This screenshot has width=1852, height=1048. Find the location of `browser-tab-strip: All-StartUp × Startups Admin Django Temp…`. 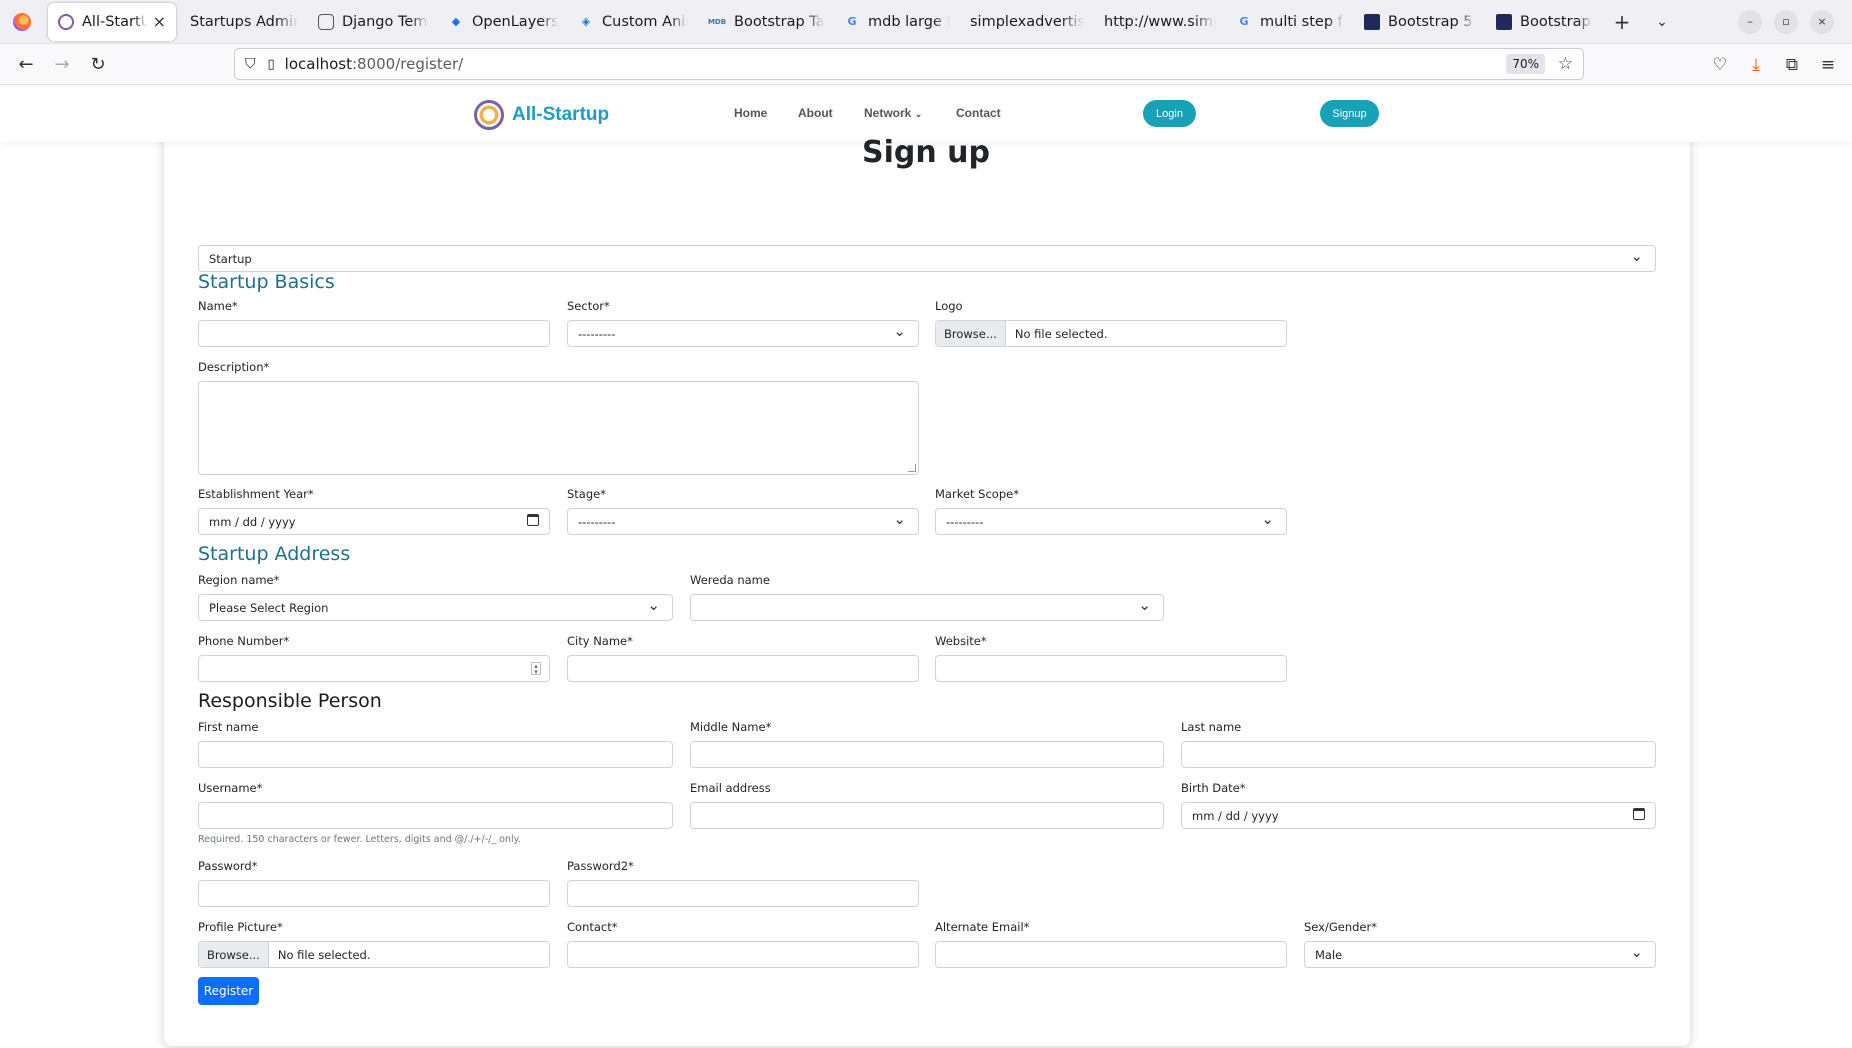

browser-tab-strip: All-StartUp × Startups Admin Django Temp… is located at coordinates (926, 22).